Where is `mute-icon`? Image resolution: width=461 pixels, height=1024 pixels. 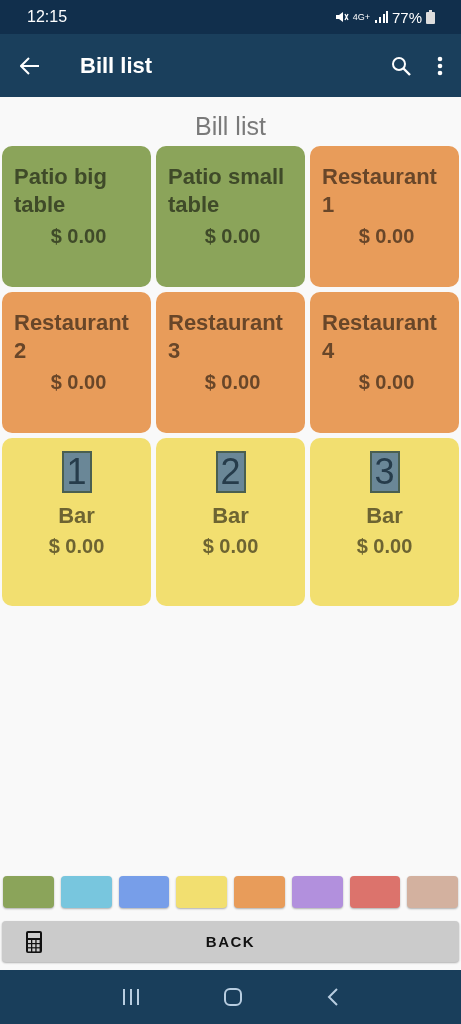
mute-icon is located at coordinates (341, 17).